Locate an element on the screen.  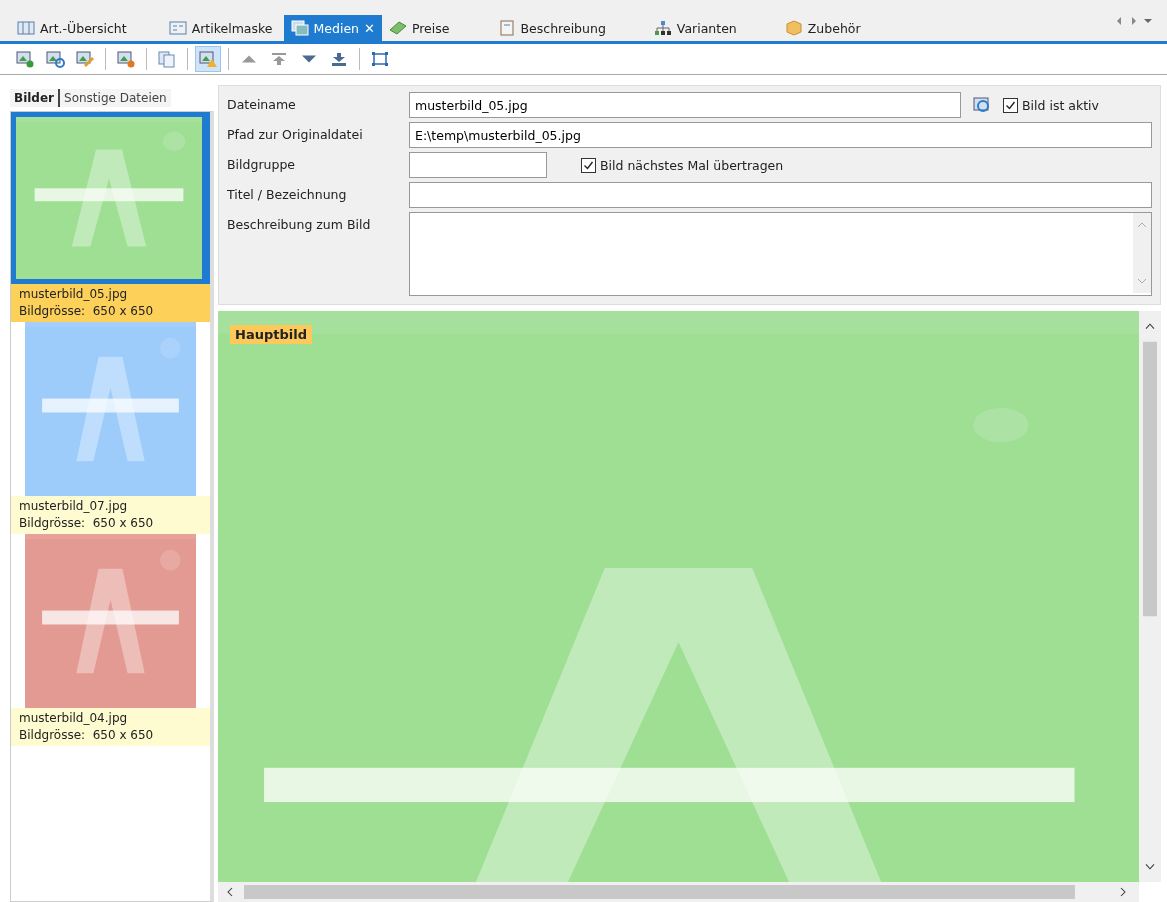
input-field: musterbild_05.jpg is located at coordinates (685, 105).